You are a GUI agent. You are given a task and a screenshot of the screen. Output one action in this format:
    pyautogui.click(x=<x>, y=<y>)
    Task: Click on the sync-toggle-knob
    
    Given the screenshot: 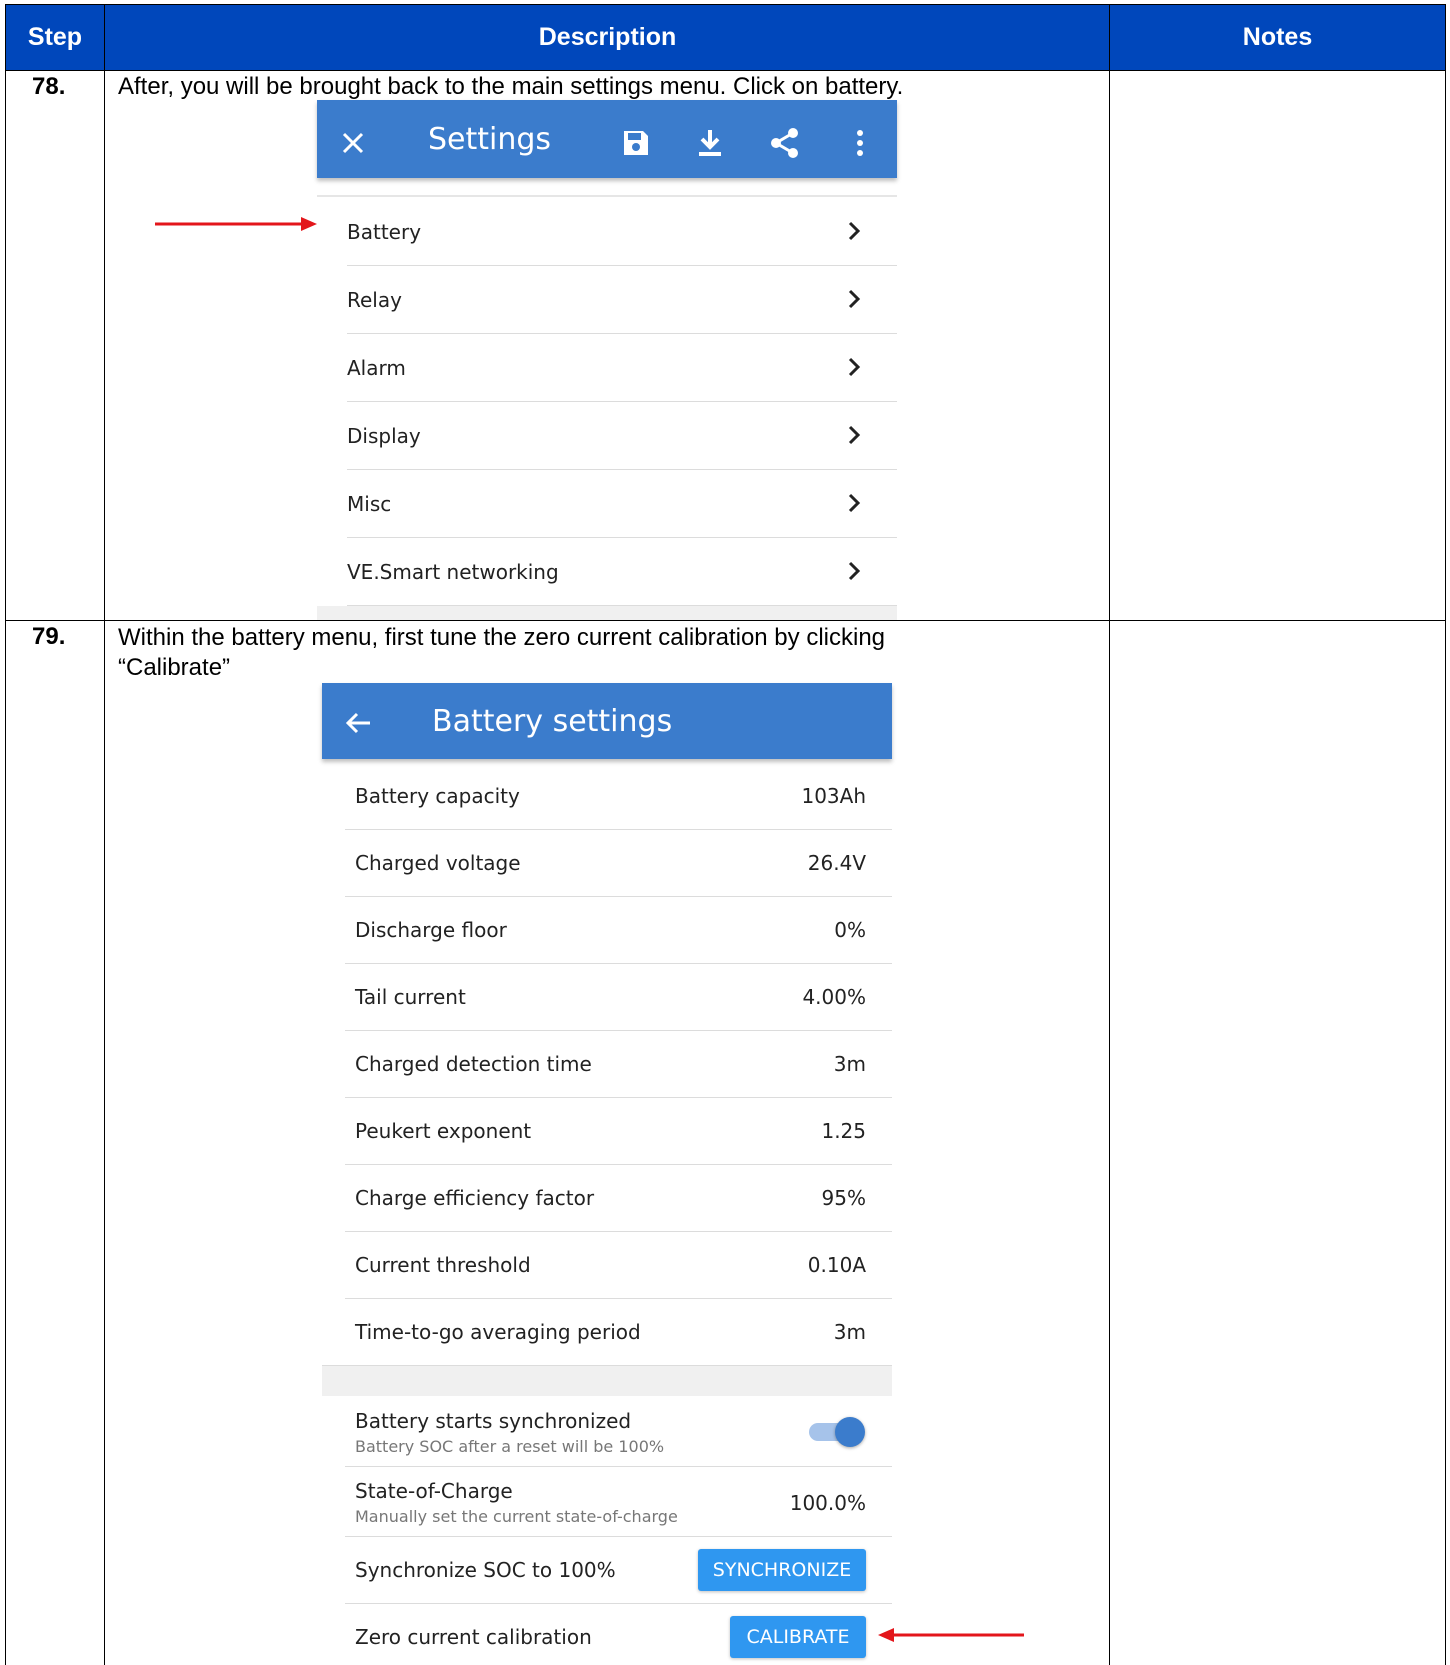 What is the action you would take?
    pyautogui.click(x=850, y=1432)
    